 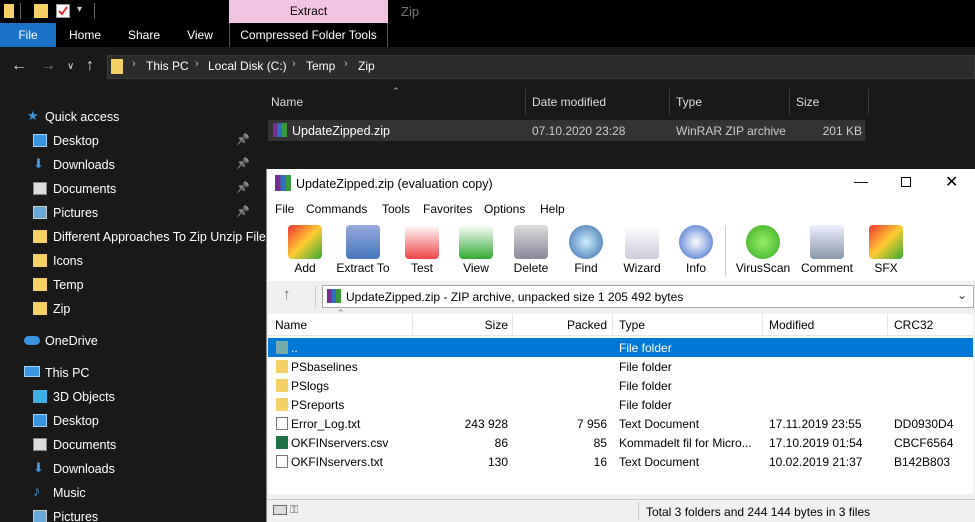 What do you see at coordinates (287, 294) in the screenshot?
I see `up-one-level-icon: ↑` at bounding box center [287, 294].